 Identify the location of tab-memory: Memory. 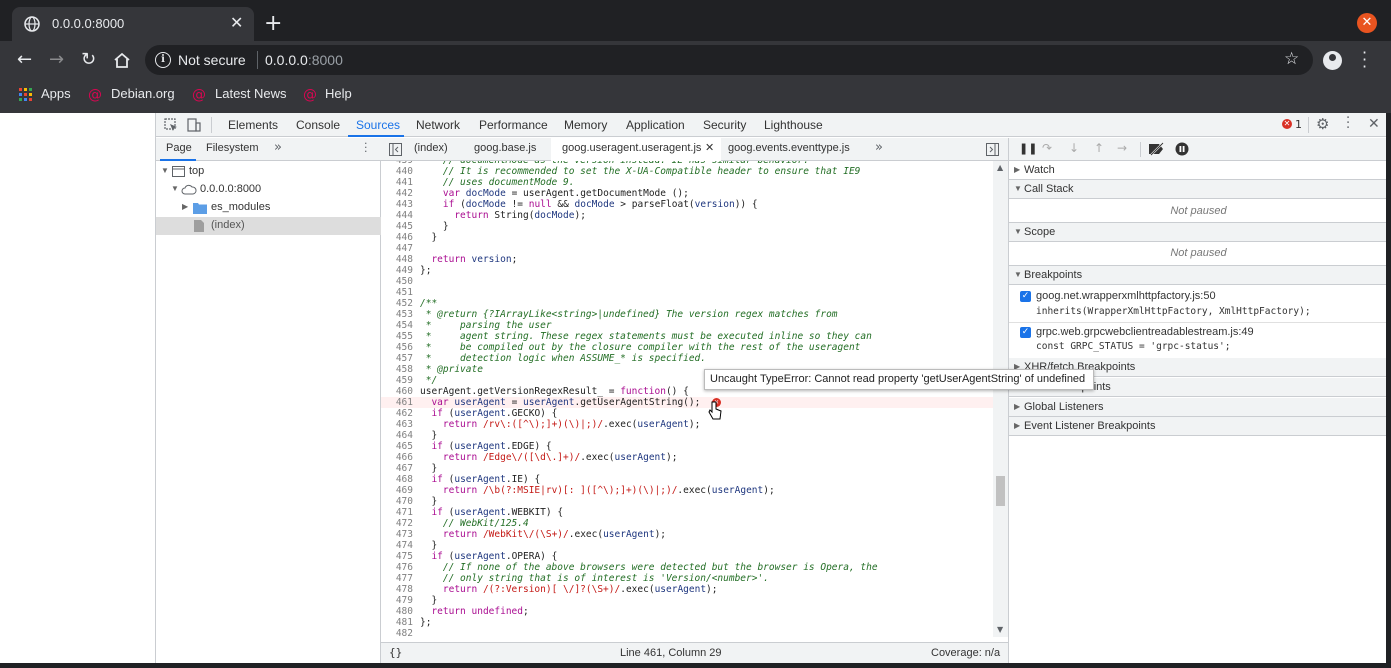
(585, 125).